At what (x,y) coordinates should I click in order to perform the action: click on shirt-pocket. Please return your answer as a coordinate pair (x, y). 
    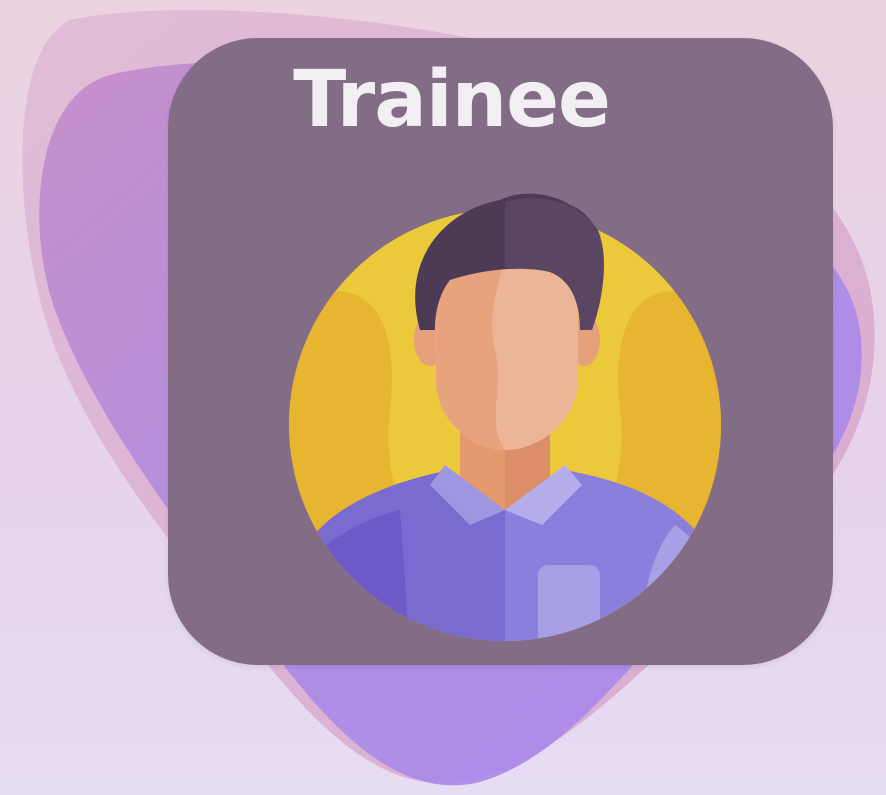
    Looking at the image, I should click on (569, 603).